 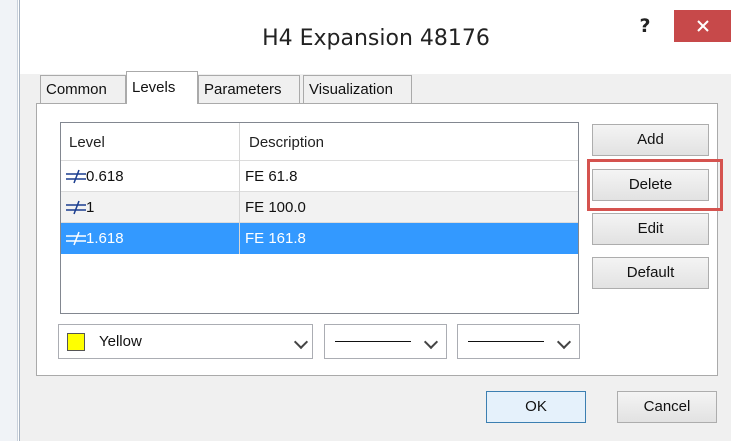 I want to click on line-width-select, so click(x=518, y=341).